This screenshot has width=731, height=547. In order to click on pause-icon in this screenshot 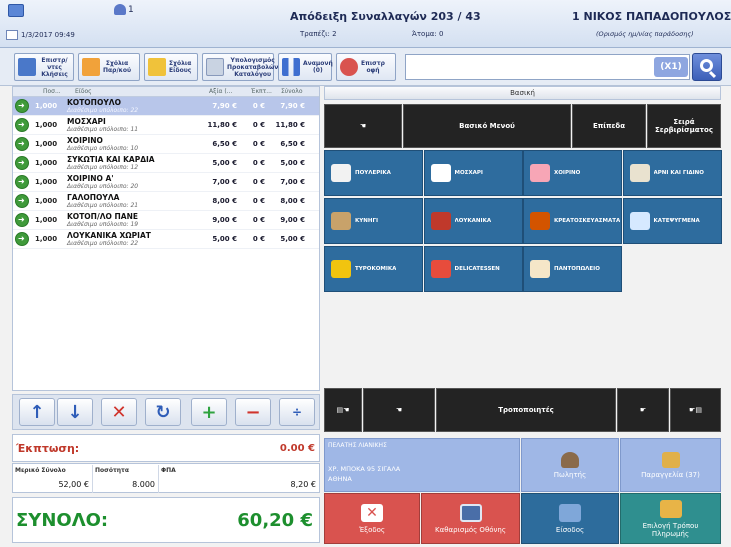, I will do `click(291, 67)`.